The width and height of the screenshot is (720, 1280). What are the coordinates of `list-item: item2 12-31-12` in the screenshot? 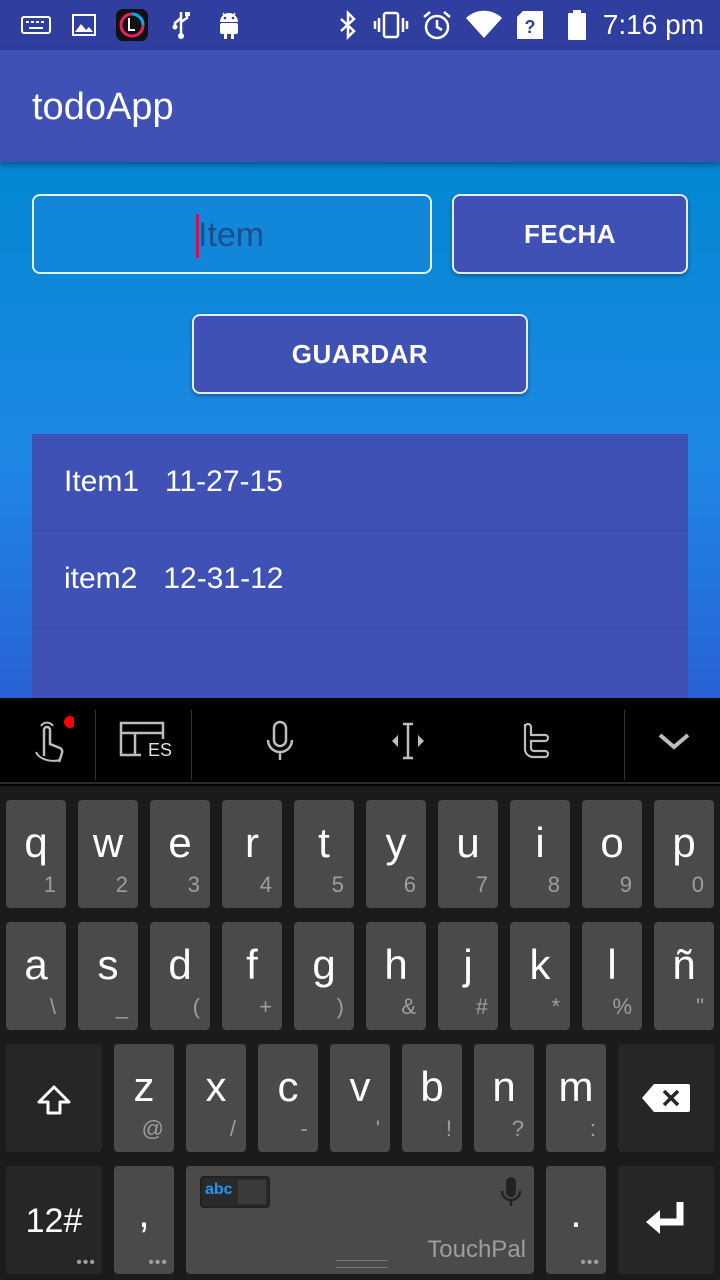 It's located at (360, 579).